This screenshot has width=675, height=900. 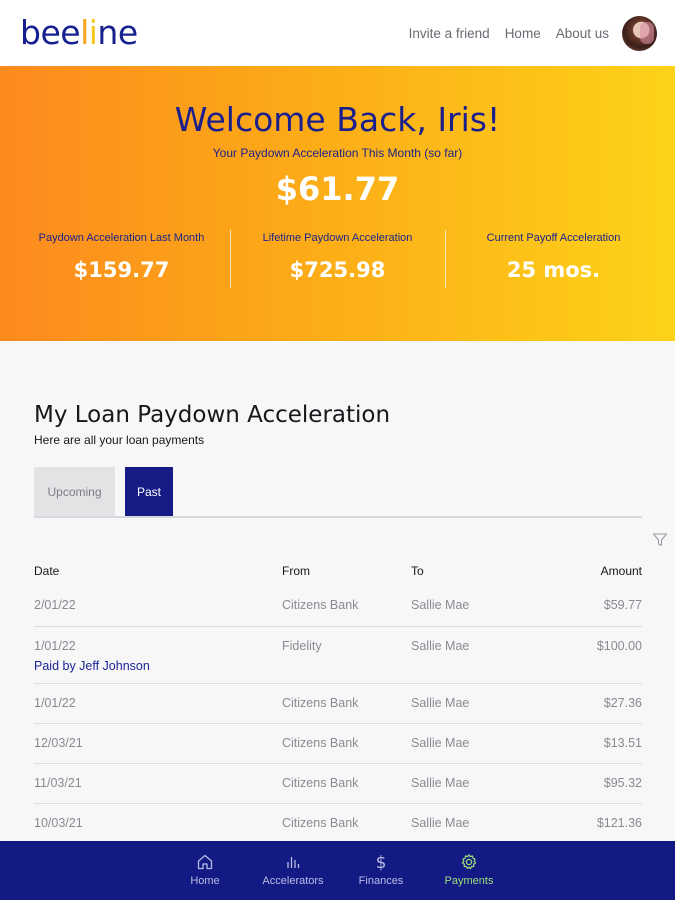 What do you see at coordinates (205, 881) in the screenshot?
I see `bottom-nav-label: Home` at bounding box center [205, 881].